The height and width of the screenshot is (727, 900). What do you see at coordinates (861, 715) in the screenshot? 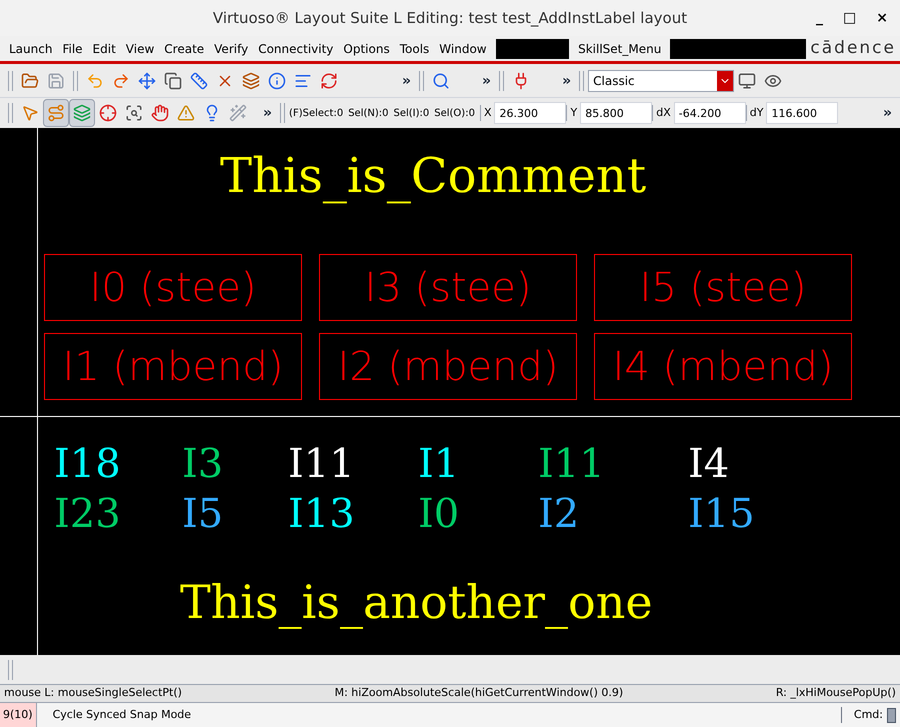
I see `cmd-label: Cmd:` at bounding box center [861, 715].